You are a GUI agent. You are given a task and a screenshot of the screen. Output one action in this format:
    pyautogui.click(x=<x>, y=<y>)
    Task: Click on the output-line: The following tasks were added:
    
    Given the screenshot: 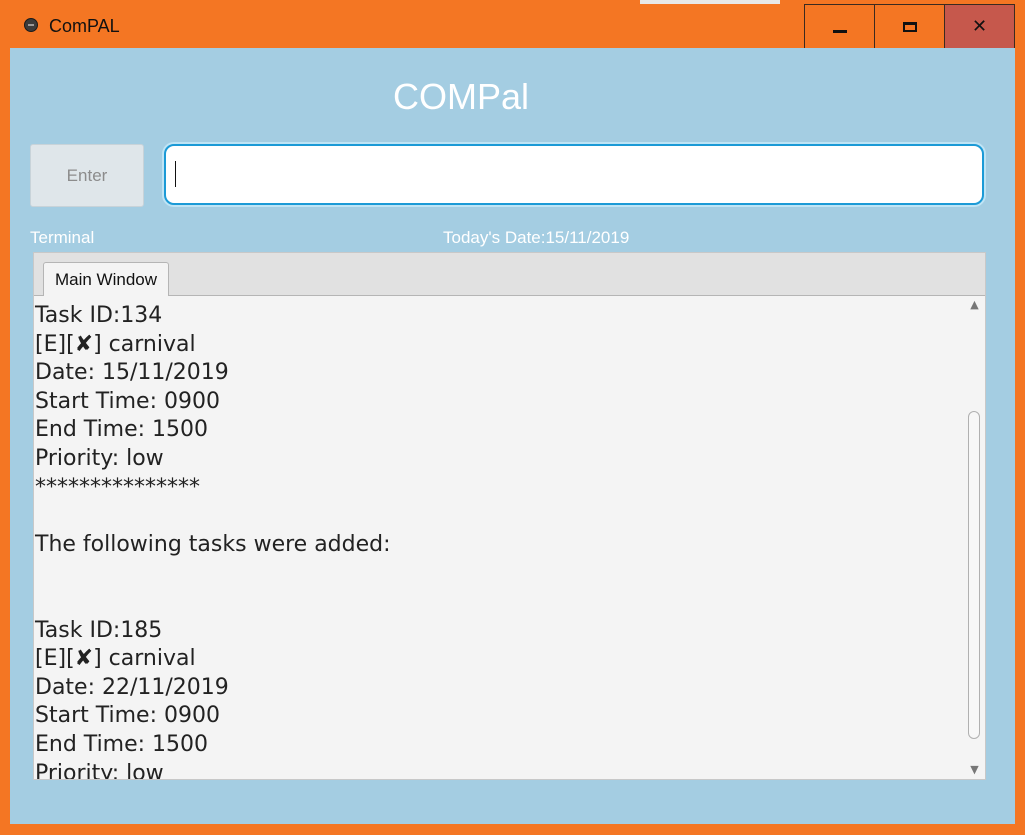 What is the action you would take?
    pyautogui.click(x=213, y=544)
    